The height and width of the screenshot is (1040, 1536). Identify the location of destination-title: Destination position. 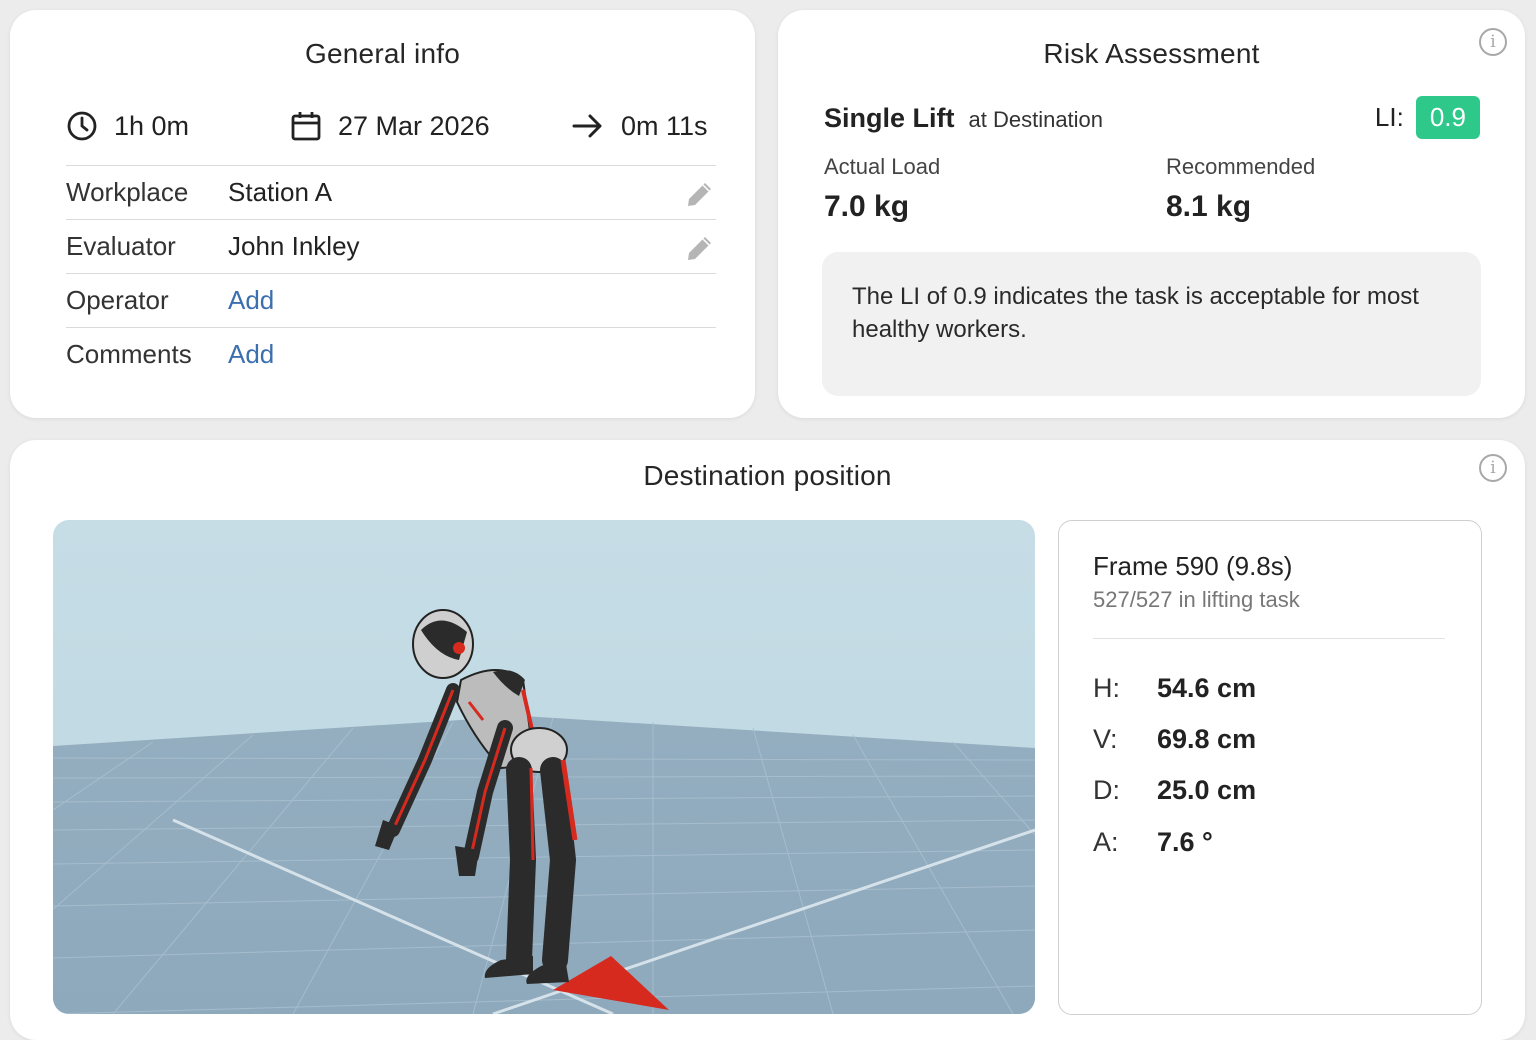
(767, 475).